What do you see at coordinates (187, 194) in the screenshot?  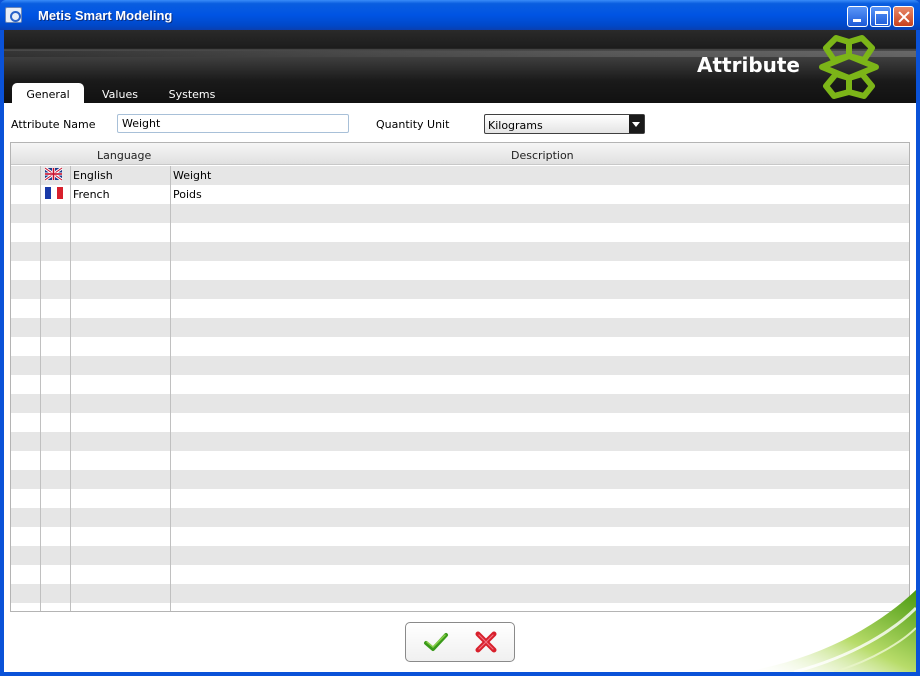 I see `description-cell: Poids` at bounding box center [187, 194].